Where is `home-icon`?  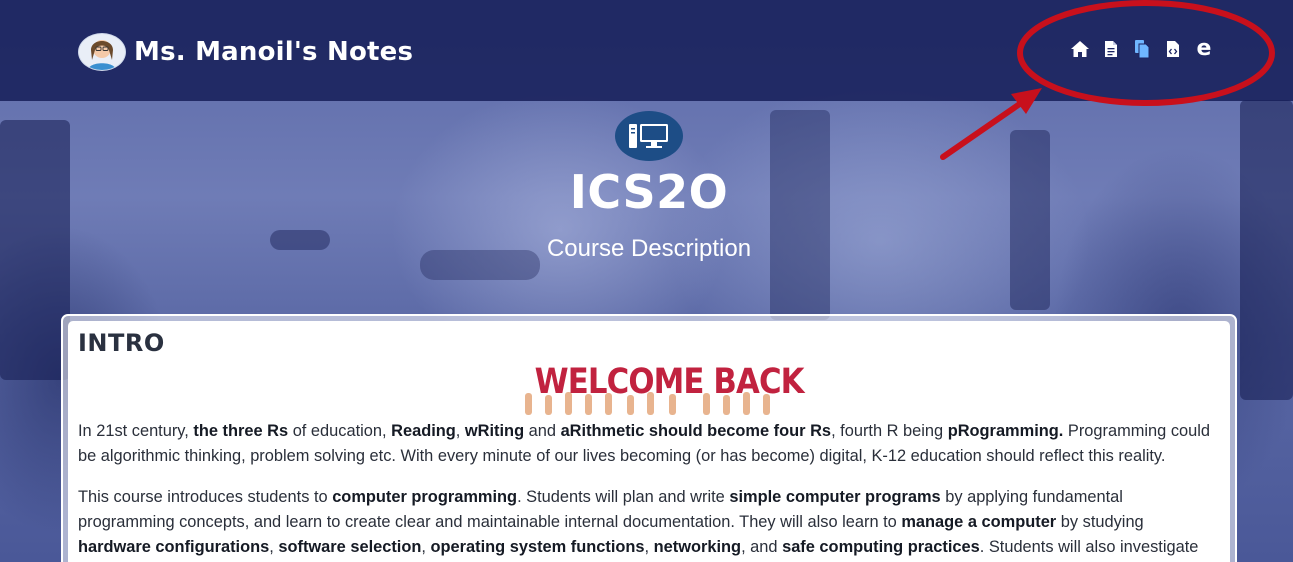 home-icon is located at coordinates (1080, 49).